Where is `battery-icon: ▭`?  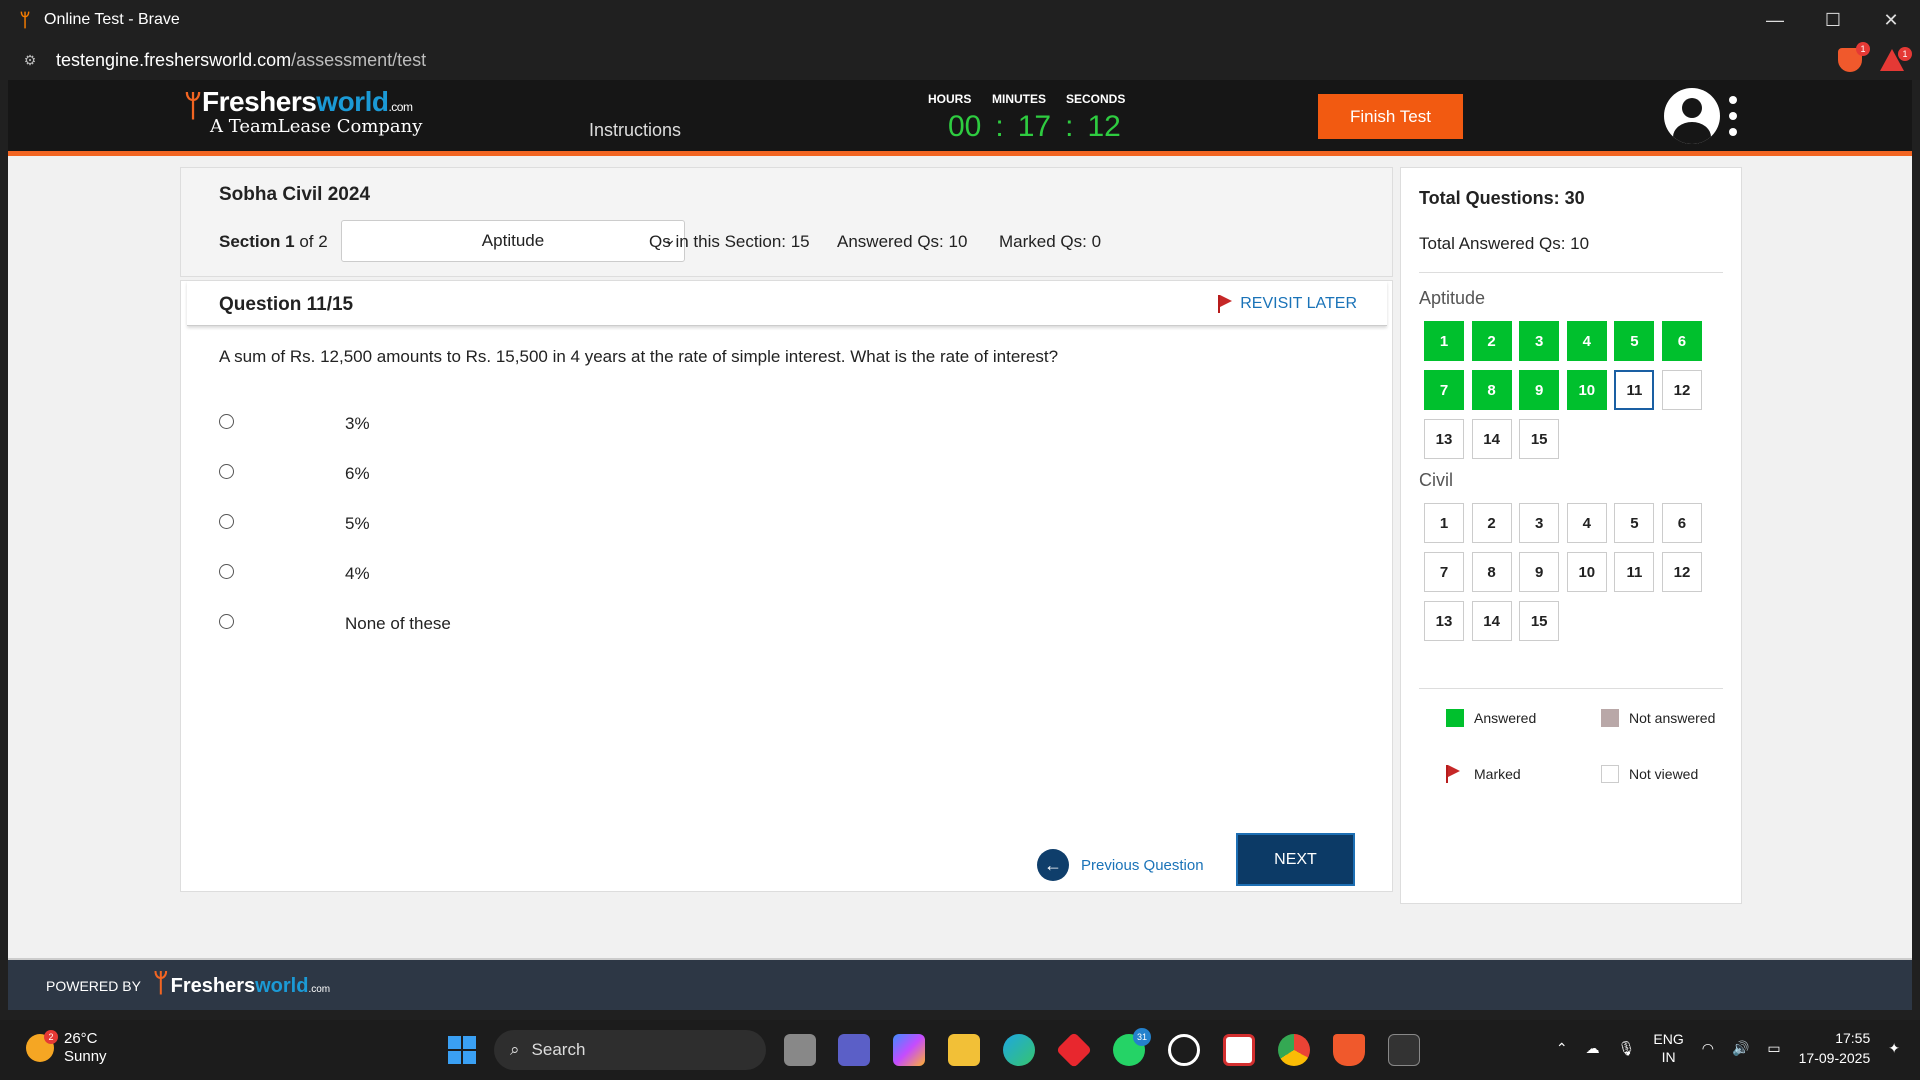 battery-icon: ▭ is located at coordinates (1773, 1048).